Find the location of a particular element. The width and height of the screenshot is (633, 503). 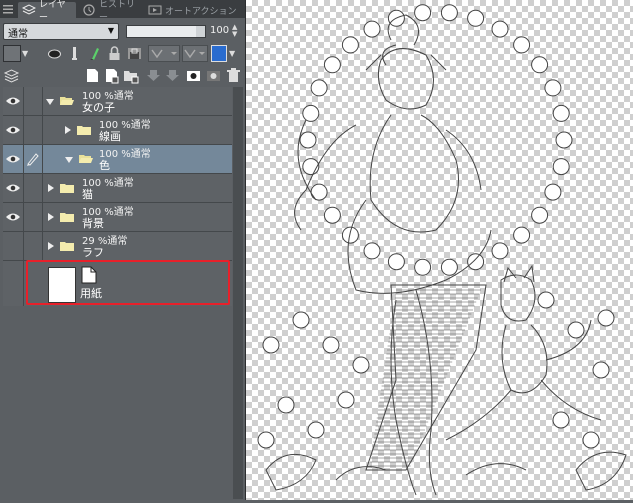

layer-list-scrollbar is located at coordinates (238, 293).